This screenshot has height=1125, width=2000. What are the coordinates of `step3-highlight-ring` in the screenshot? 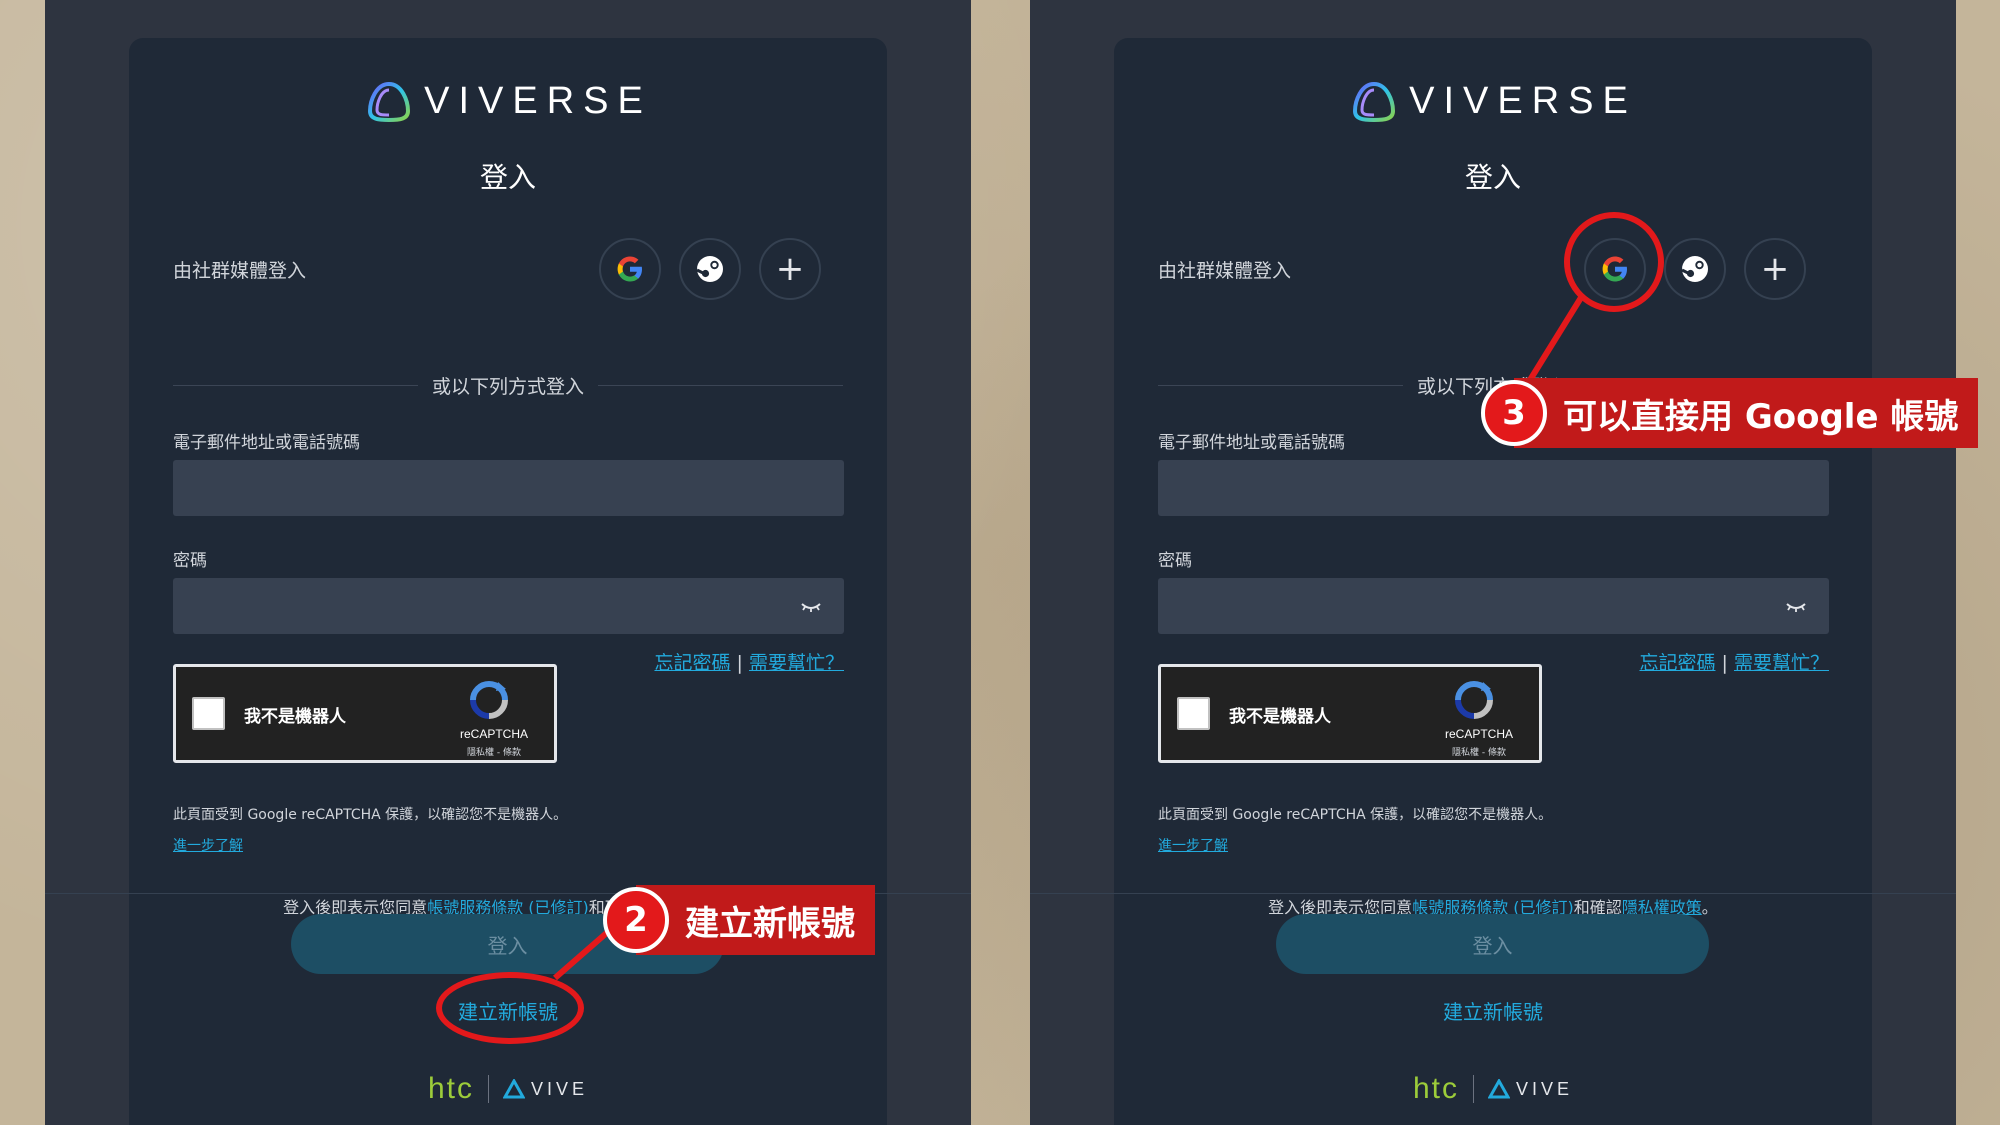 It's located at (1614, 262).